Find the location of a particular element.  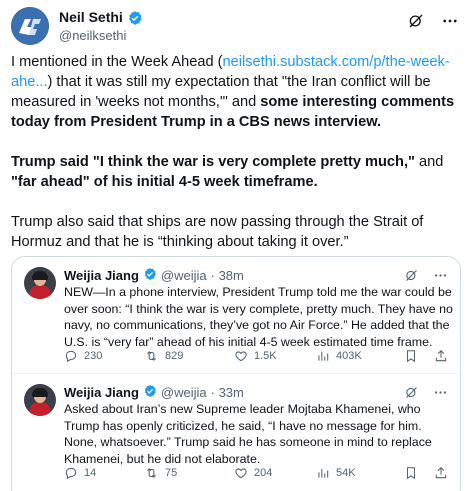

view-count: 54K is located at coordinates (346, 473).